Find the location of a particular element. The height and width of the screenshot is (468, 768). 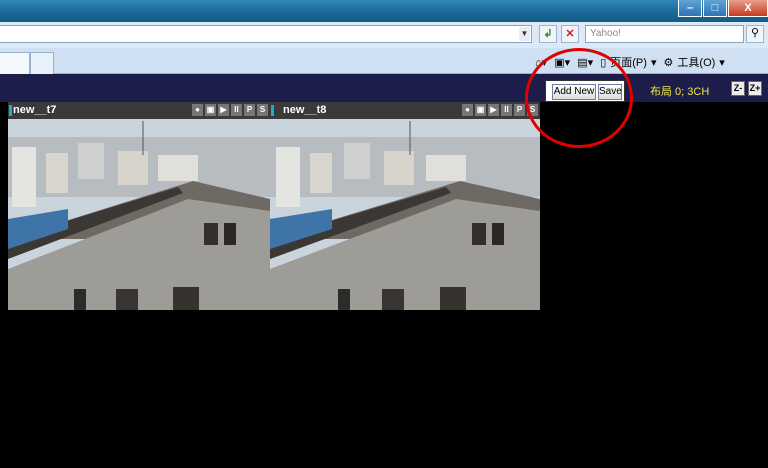

tab-new is located at coordinates (42, 63).